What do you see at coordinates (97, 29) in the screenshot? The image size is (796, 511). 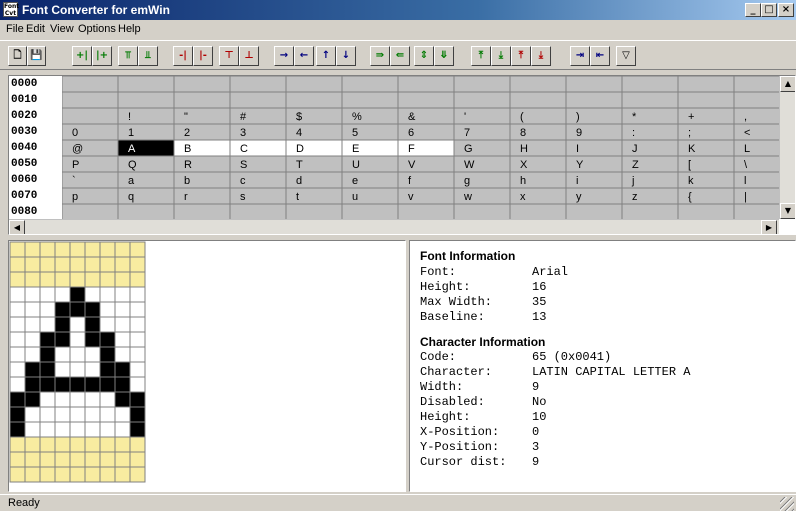 I see `menu-options: Options` at bounding box center [97, 29].